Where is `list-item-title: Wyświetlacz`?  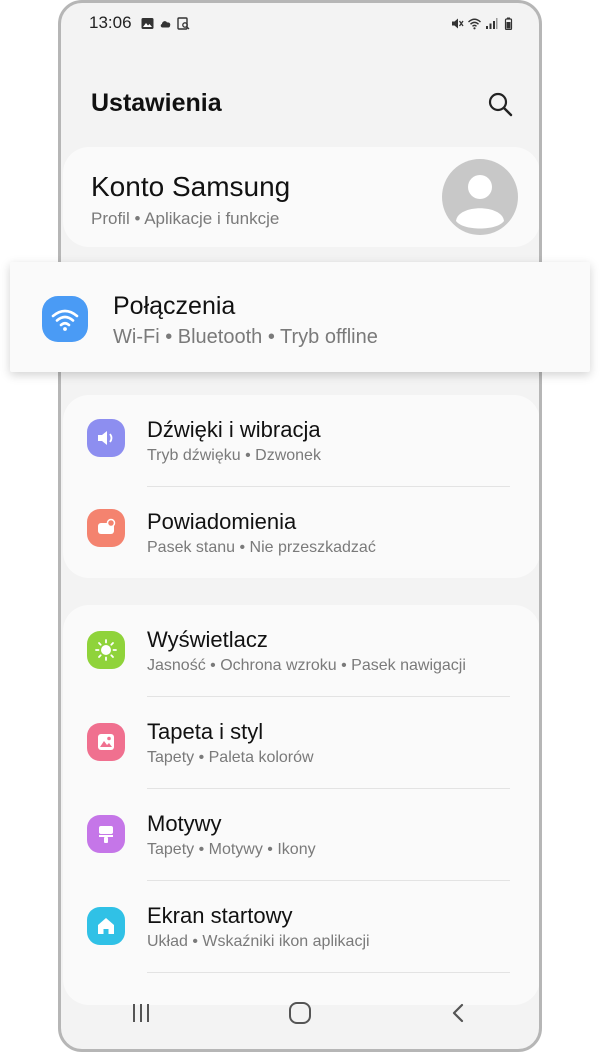
list-item-title: Wyświetlacz is located at coordinates (207, 639).